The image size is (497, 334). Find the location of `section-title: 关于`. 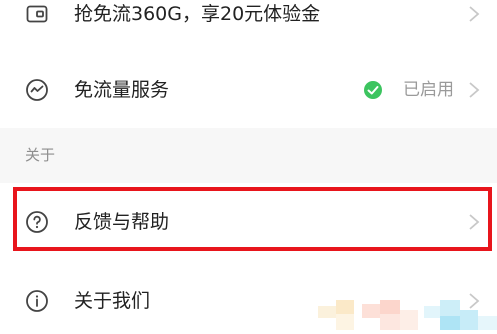

section-title: 关于 is located at coordinates (40, 155).